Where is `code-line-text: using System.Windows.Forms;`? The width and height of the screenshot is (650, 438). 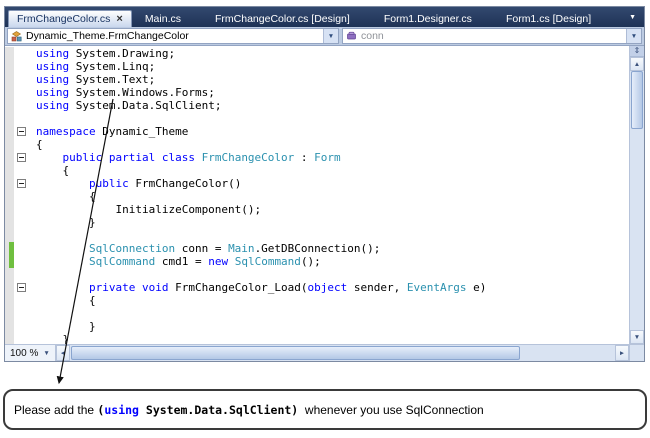
code-line-text: using System.Windows.Forms; is located at coordinates (125, 92).